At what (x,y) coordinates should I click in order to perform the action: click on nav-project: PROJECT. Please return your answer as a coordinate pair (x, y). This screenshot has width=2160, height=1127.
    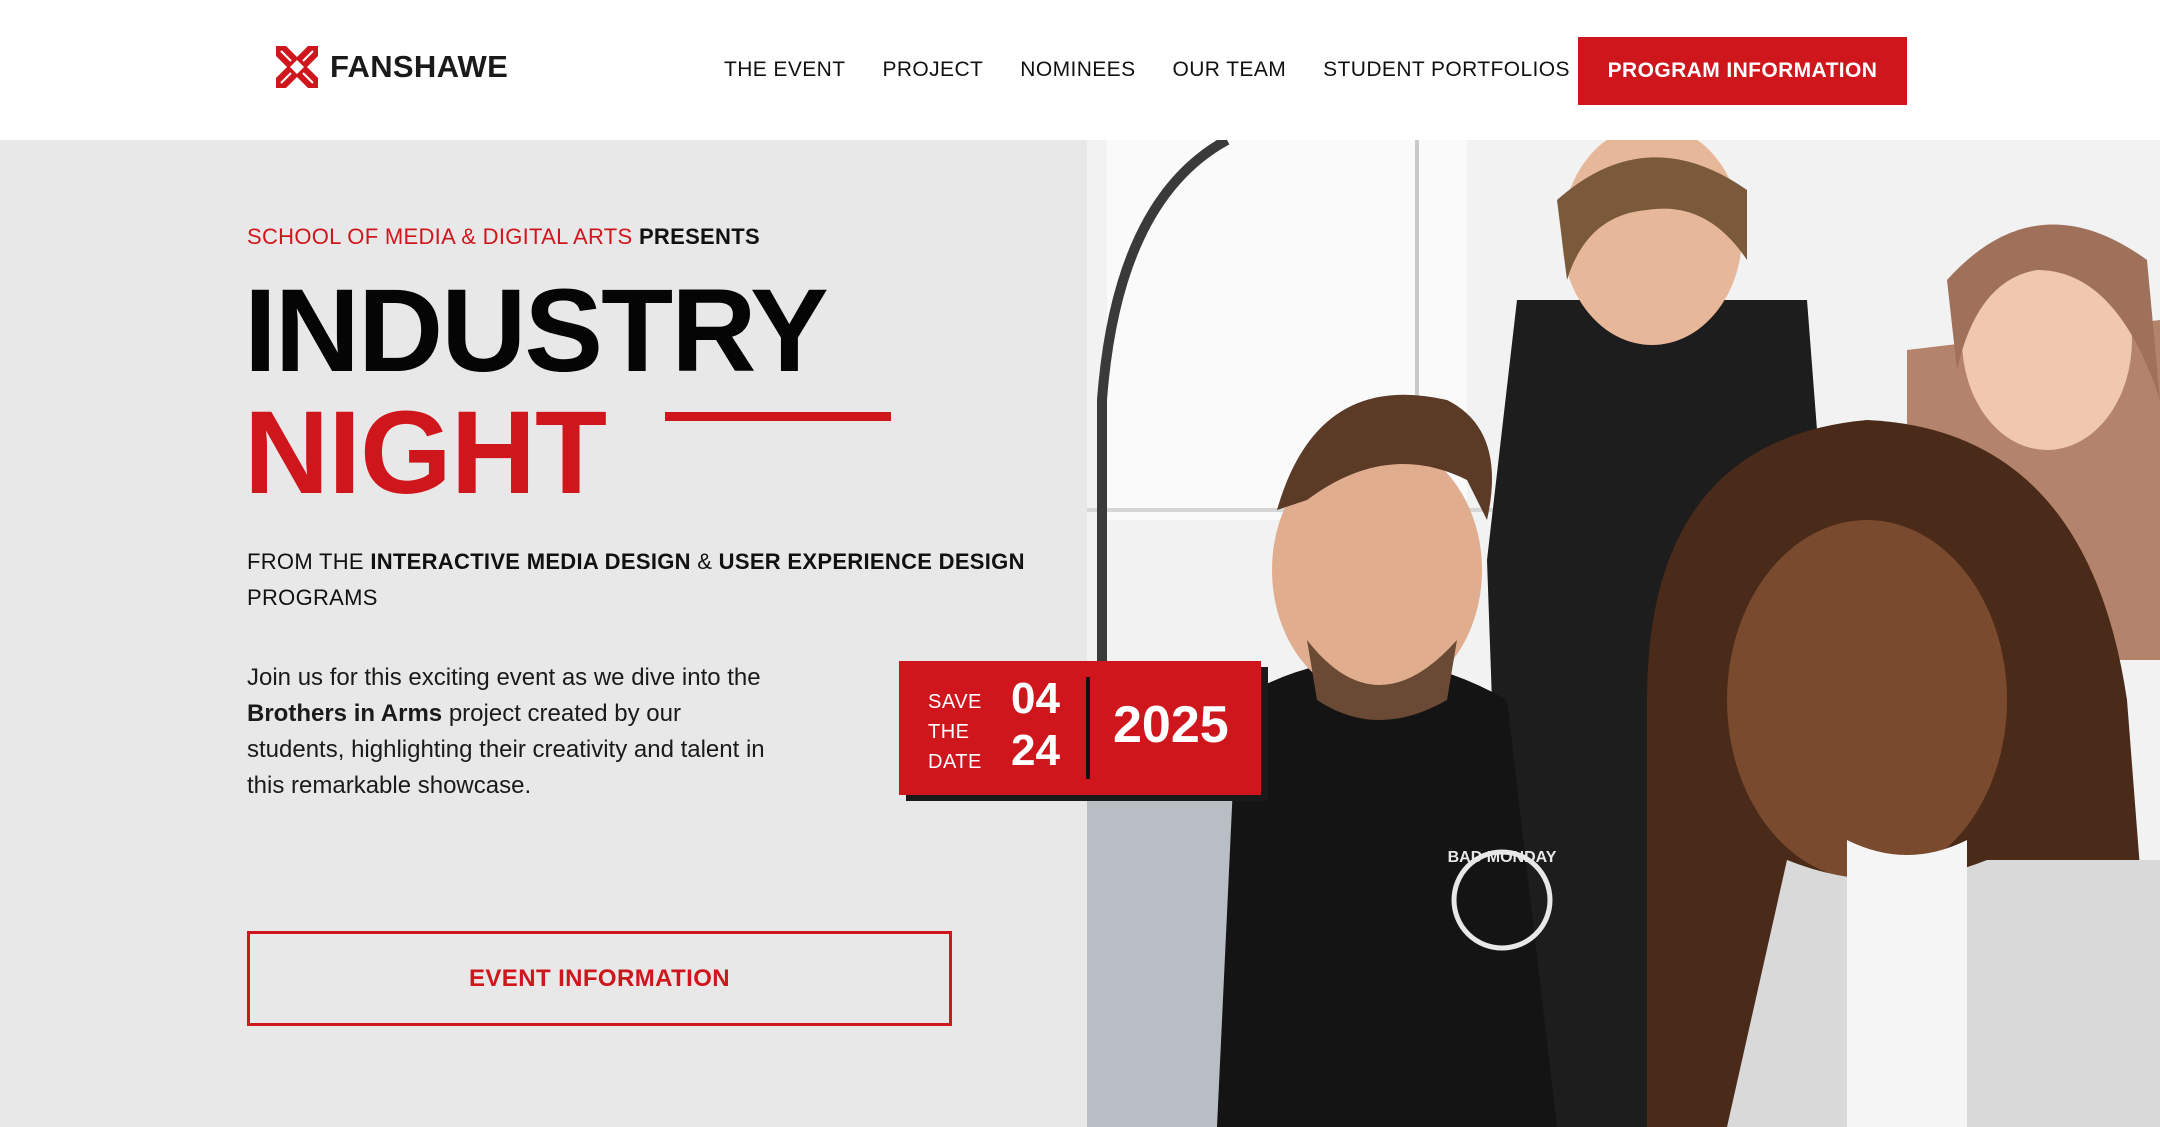
    Looking at the image, I should click on (932, 70).